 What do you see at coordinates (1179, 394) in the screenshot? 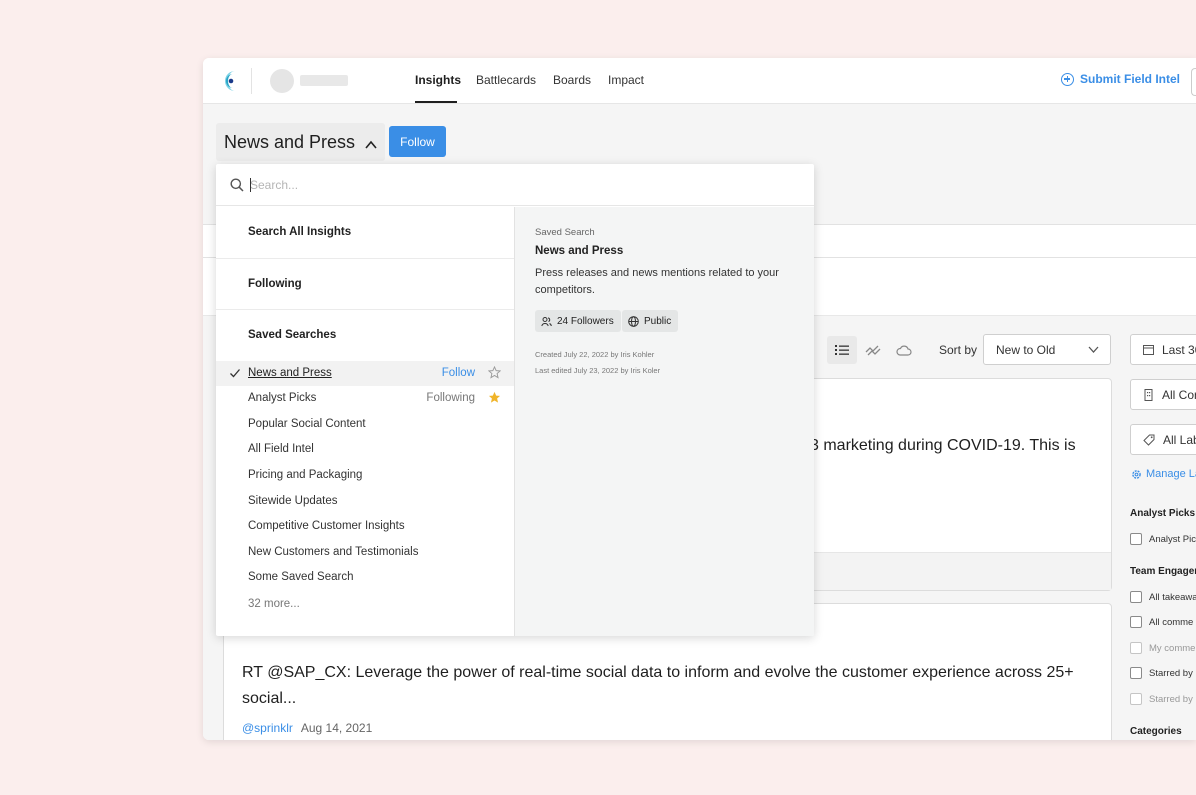
I see `companies-value: All Cor` at bounding box center [1179, 394].